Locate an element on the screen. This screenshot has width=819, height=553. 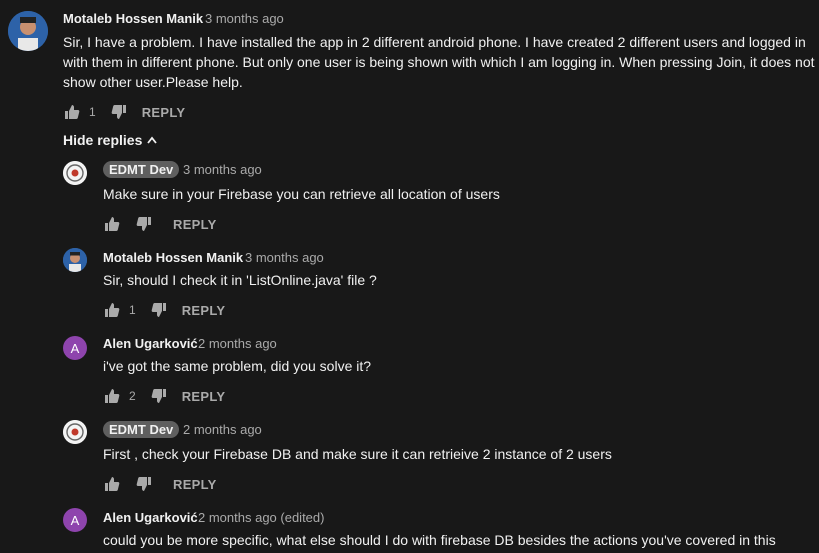
reply-actions: 1 REPLY is located at coordinates (164, 310).